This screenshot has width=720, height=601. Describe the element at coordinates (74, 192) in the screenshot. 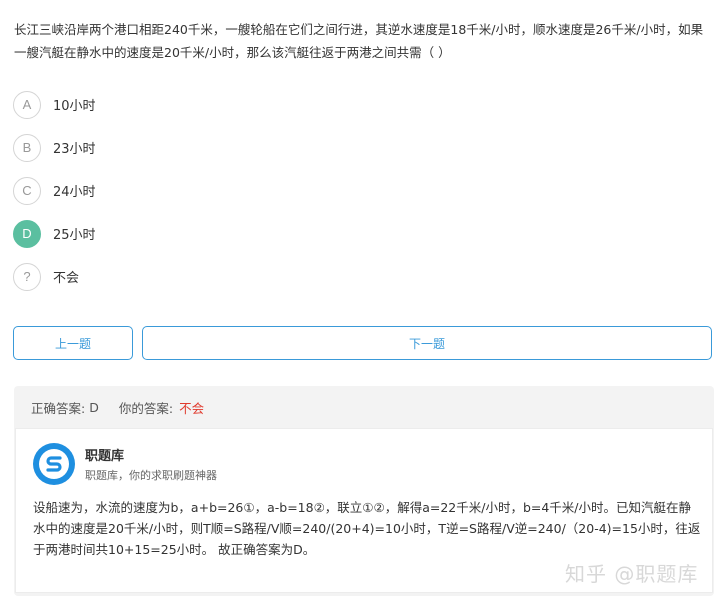

I see `option-c-text: 24小时` at that location.